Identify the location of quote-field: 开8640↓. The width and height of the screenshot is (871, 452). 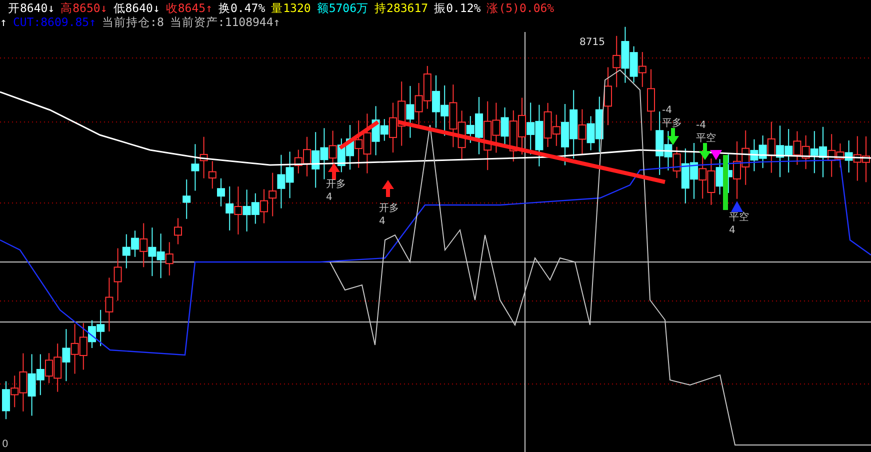
(31, 8).